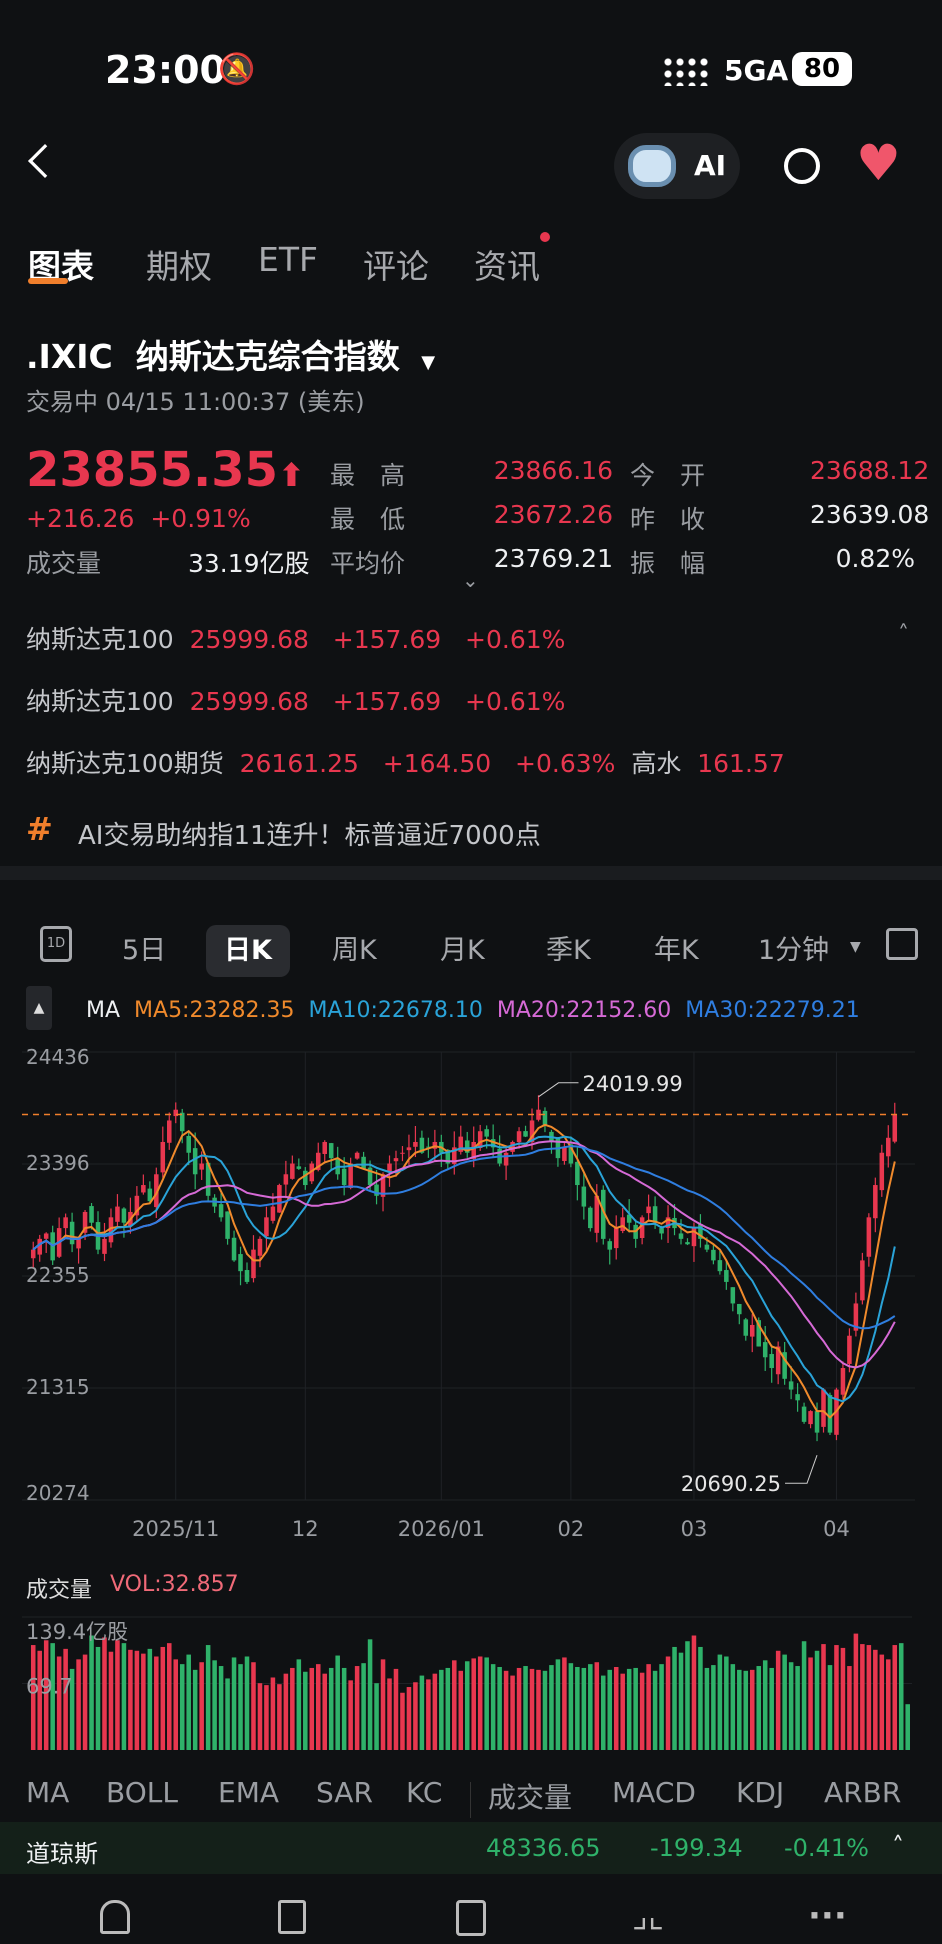  Describe the element at coordinates (470, 580) in the screenshot. I see `expand-chevron-icon: ⌄` at that location.